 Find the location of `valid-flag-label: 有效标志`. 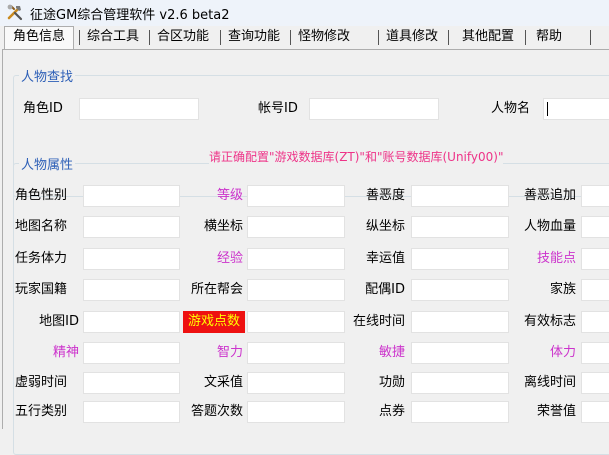

valid-flag-label: 有效标志 is located at coordinates (549, 321).